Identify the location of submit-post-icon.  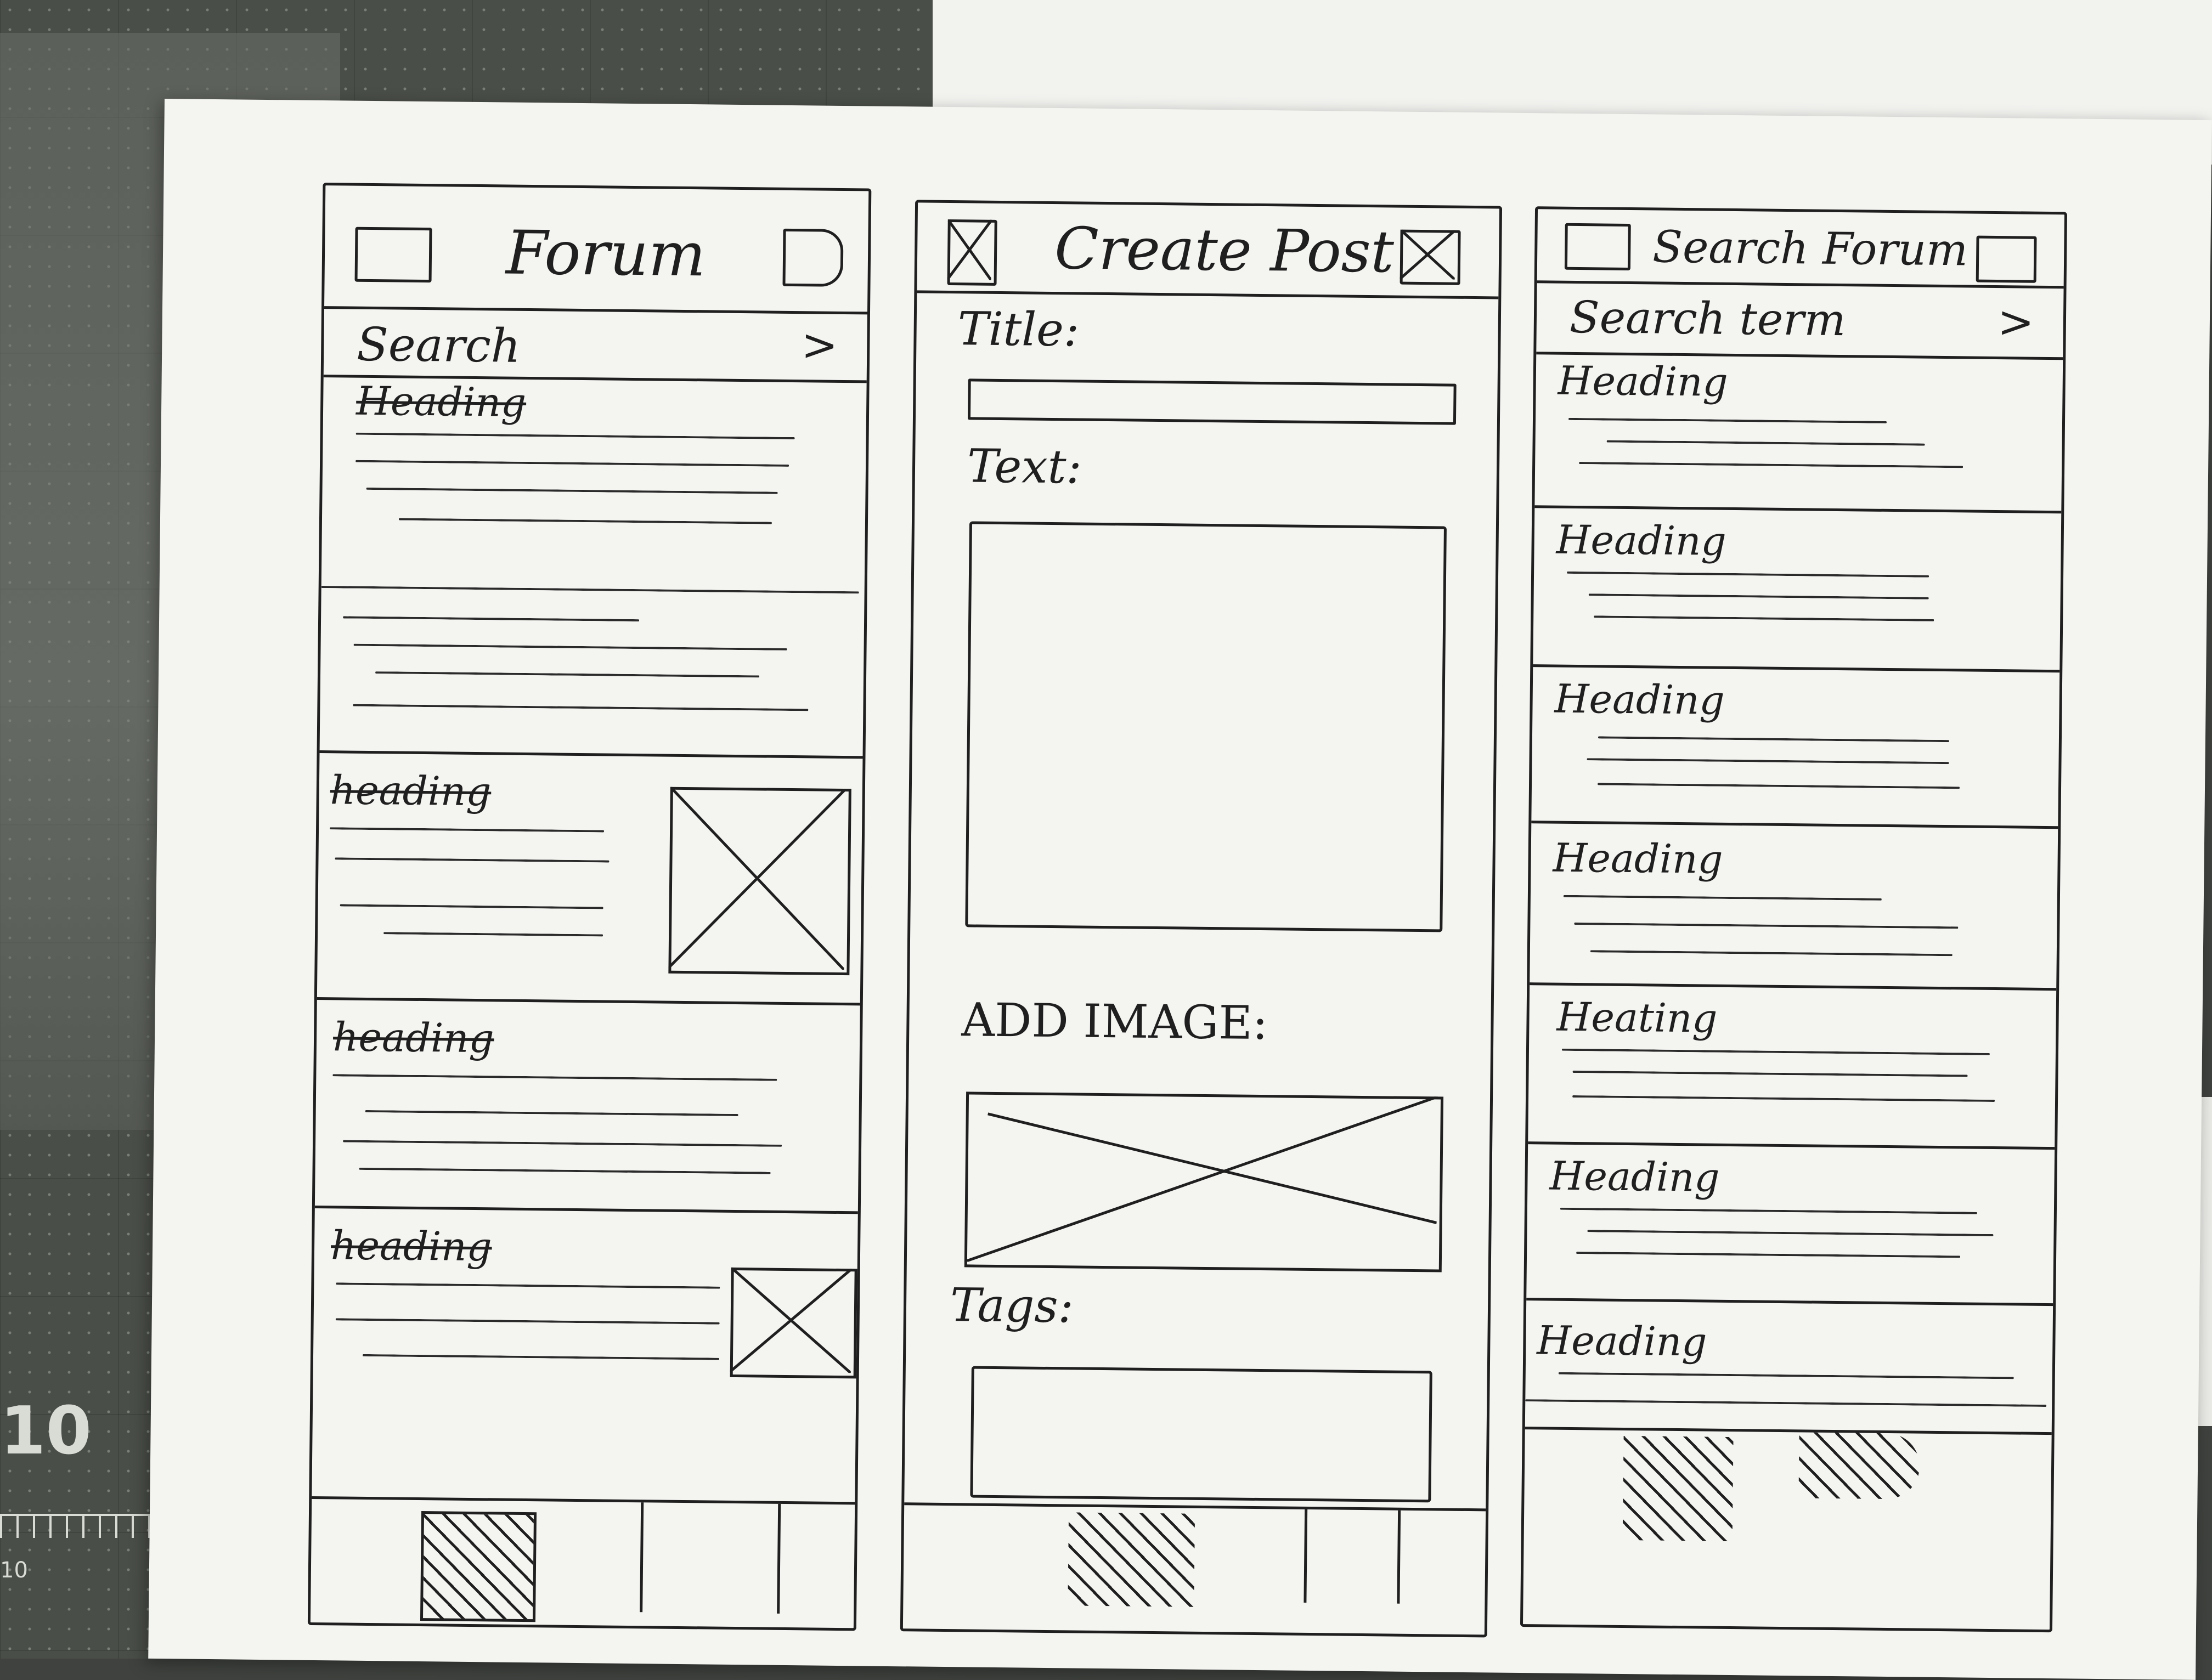
(1431, 257).